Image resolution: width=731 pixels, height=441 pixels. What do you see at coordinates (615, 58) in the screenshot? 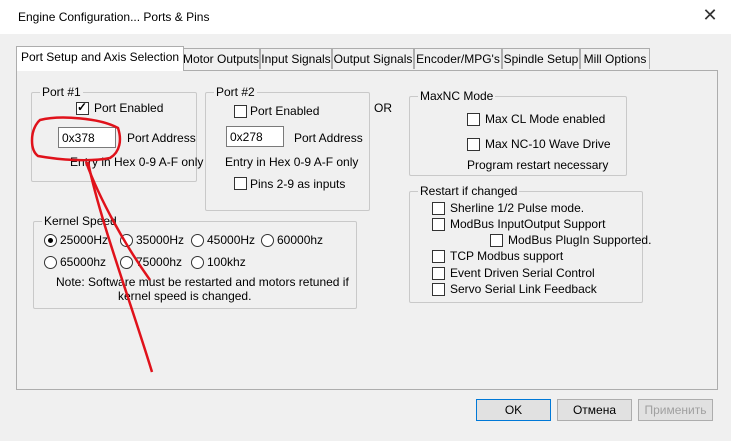
I see `tab-mill-options: Mill Options` at bounding box center [615, 58].